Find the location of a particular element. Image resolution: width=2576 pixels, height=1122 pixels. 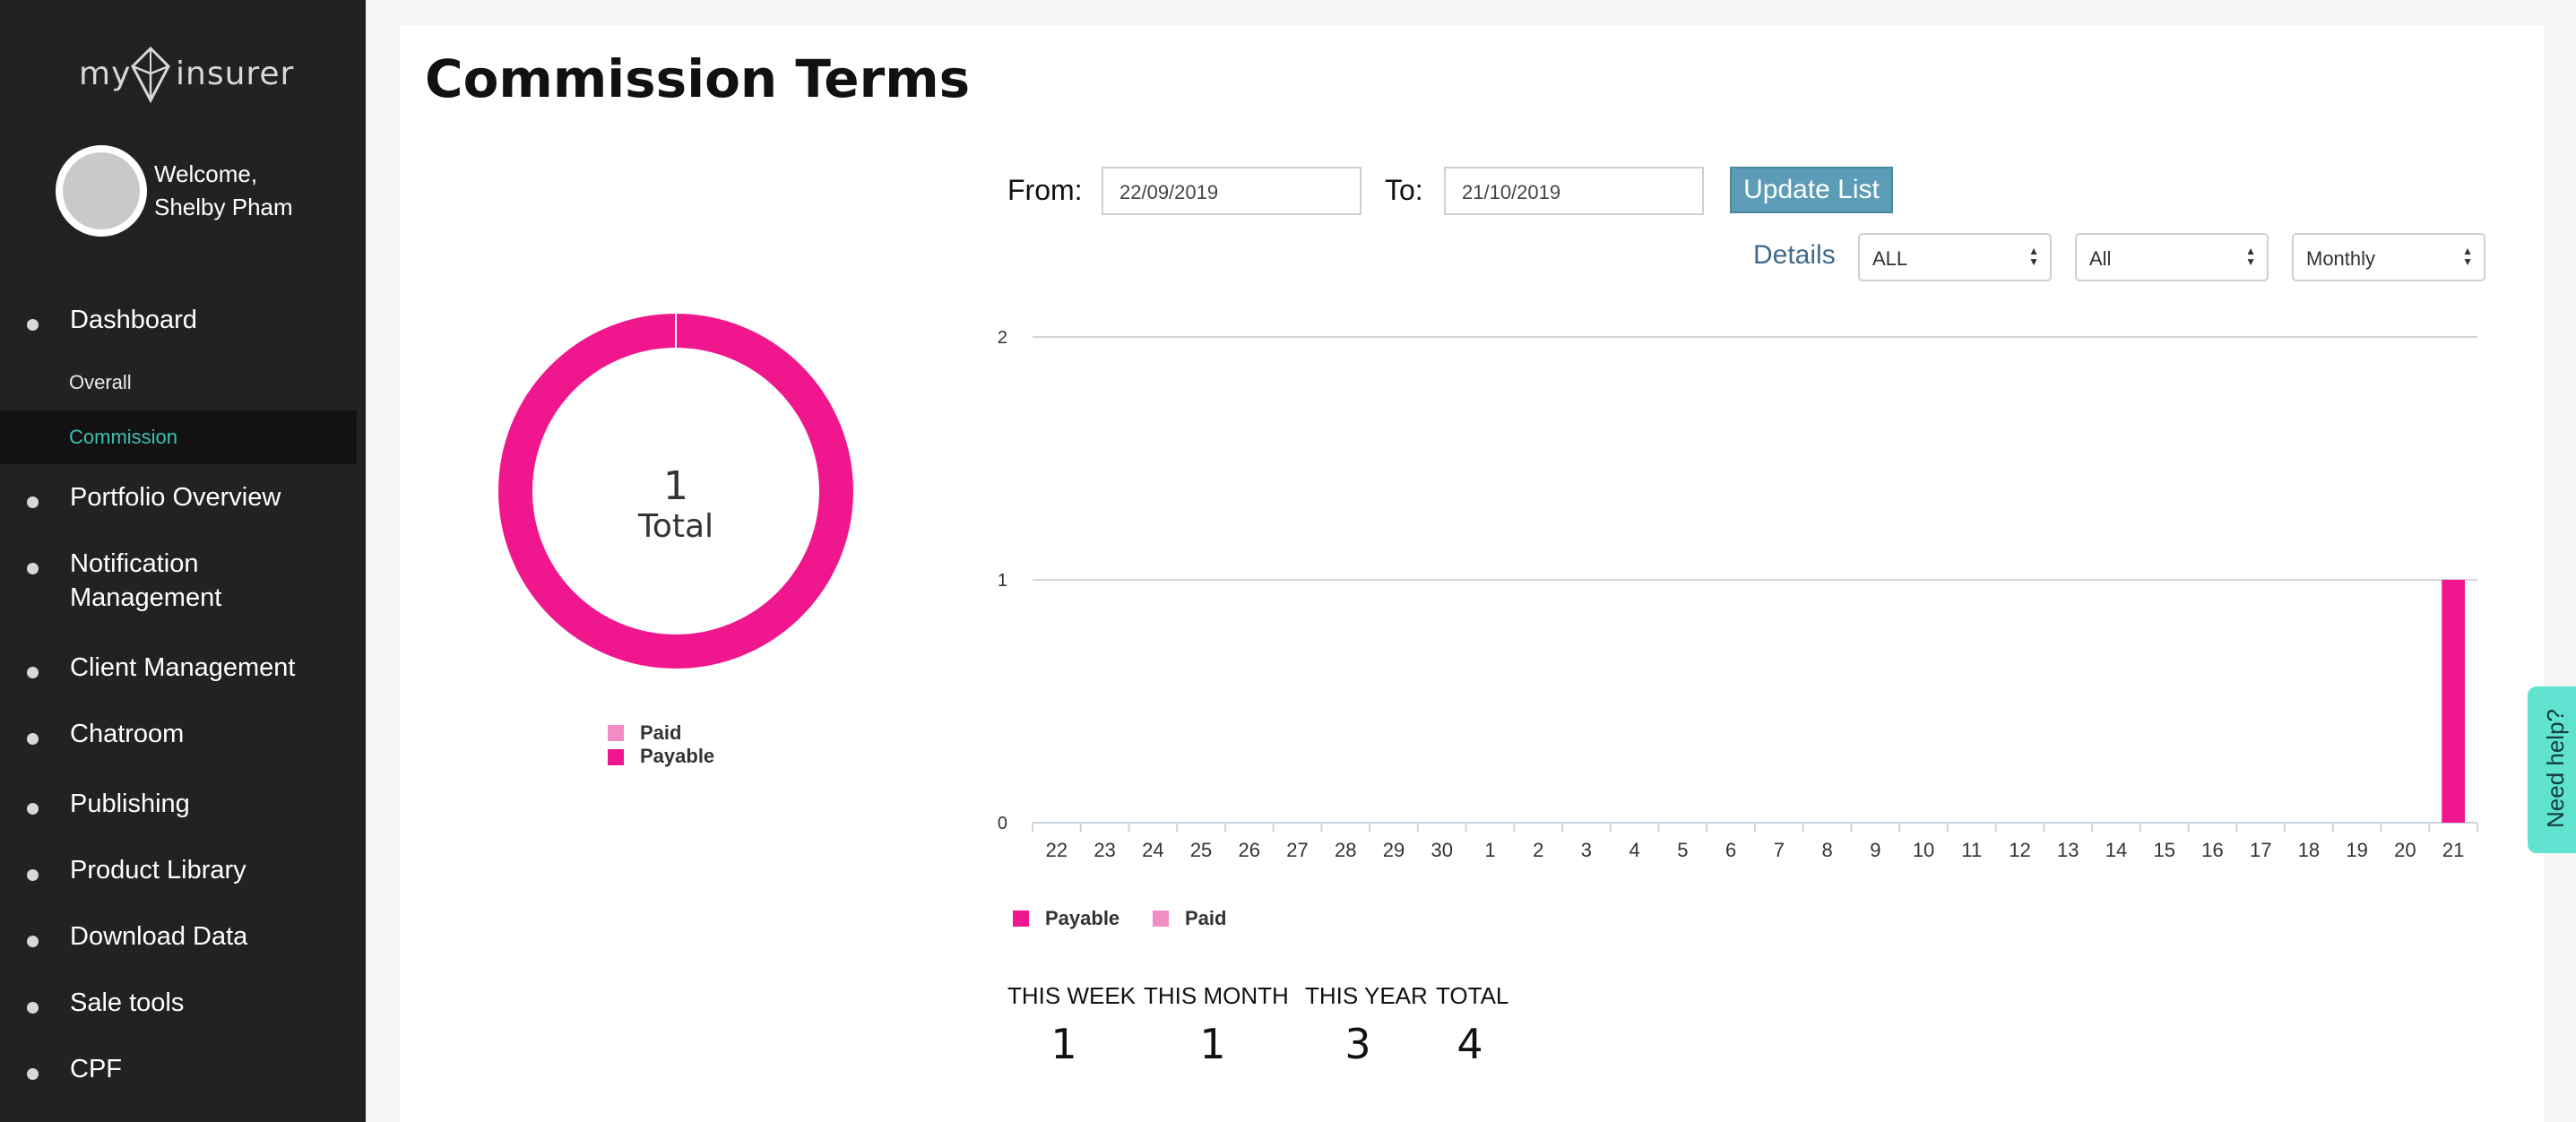

type-select: All ▲ ▼ is located at coordinates (2172, 257).